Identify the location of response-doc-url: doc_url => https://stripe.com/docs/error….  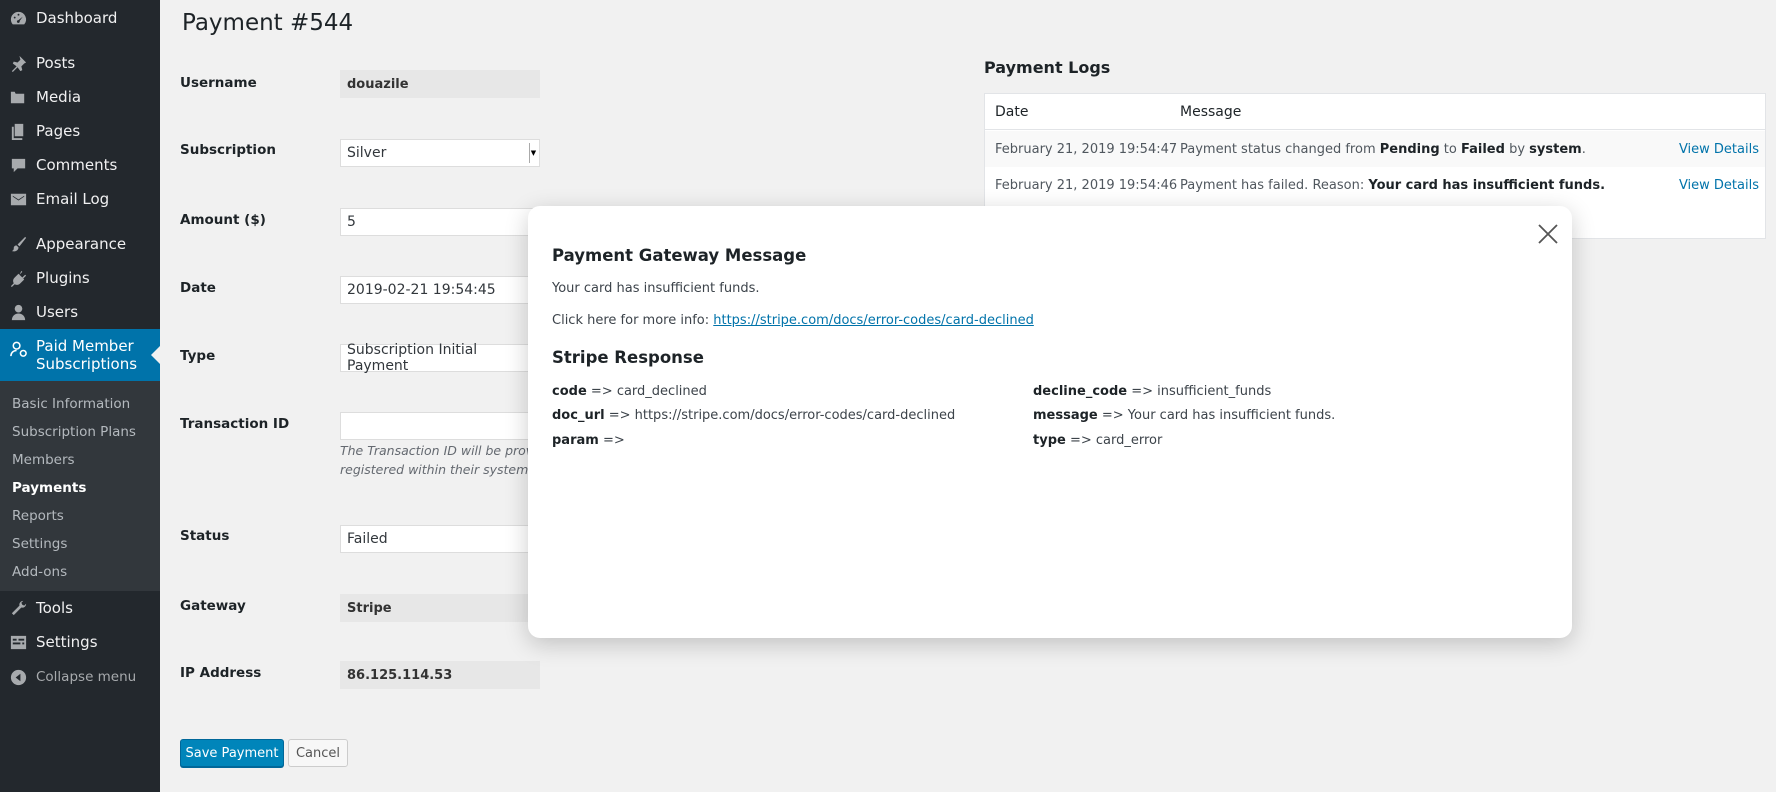
(754, 415).